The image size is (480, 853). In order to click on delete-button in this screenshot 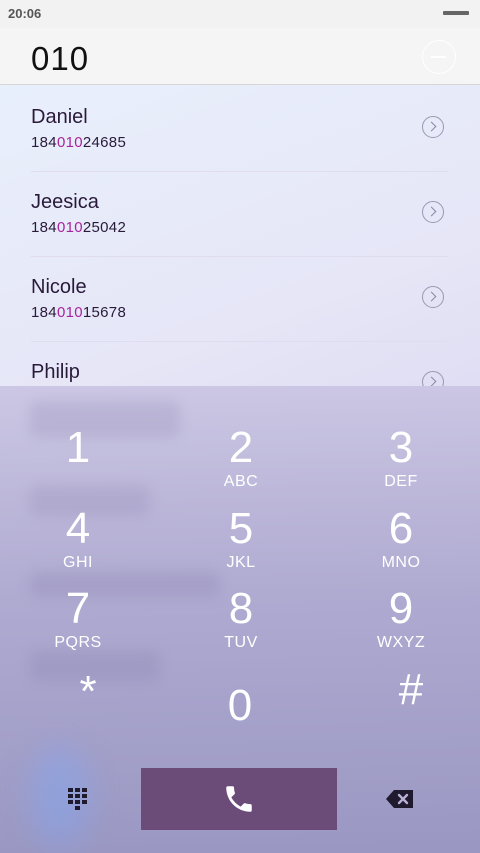, I will do `click(400, 799)`.